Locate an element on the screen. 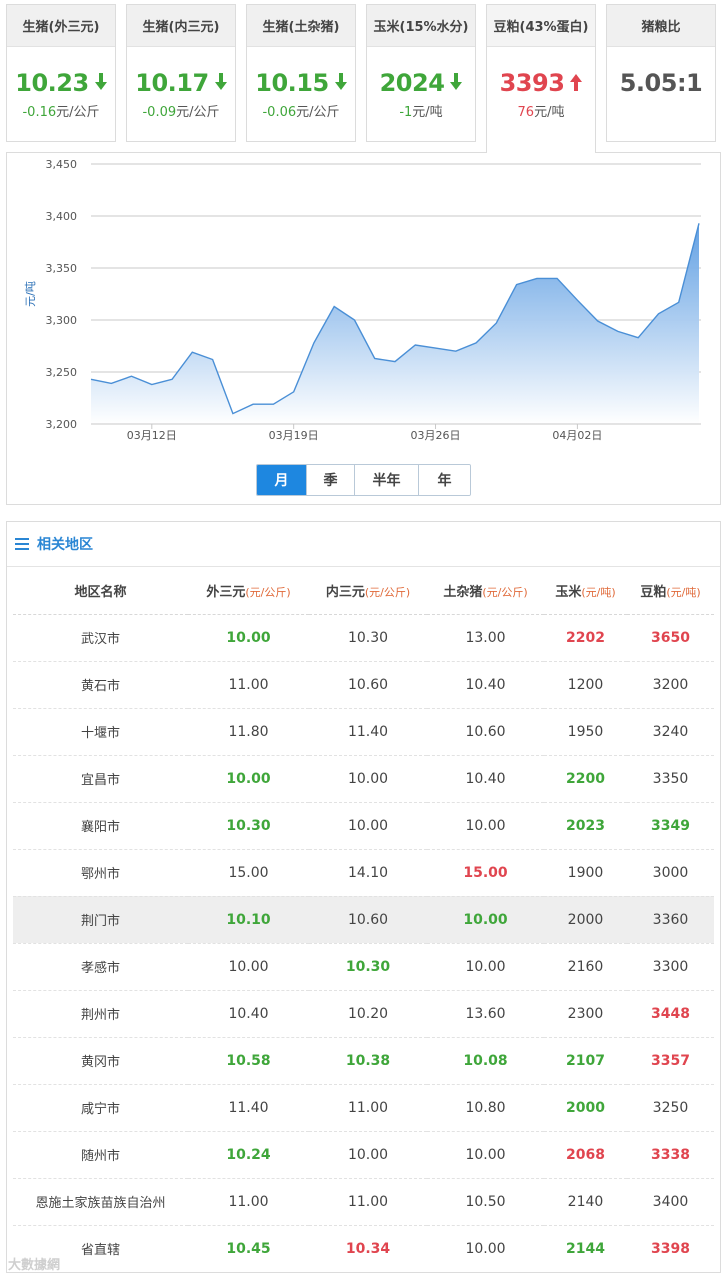 The width and height of the screenshot is (725, 1280). price-card: 生猪(内三元) 10.17 -0.09元/公斤 is located at coordinates (181, 73).